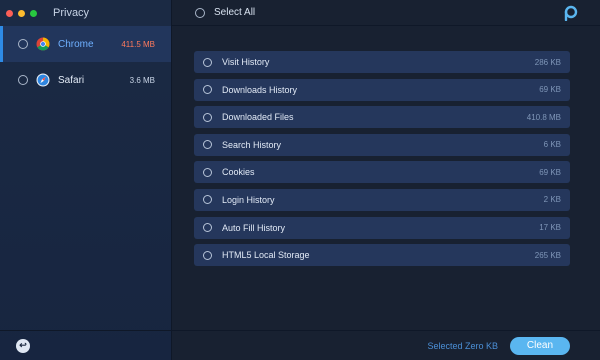 This screenshot has height=360, width=600. What do you see at coordinates (552, 200) in the screenshot?
I see `item-size: 2 KB` at bounding box center [552, 200].